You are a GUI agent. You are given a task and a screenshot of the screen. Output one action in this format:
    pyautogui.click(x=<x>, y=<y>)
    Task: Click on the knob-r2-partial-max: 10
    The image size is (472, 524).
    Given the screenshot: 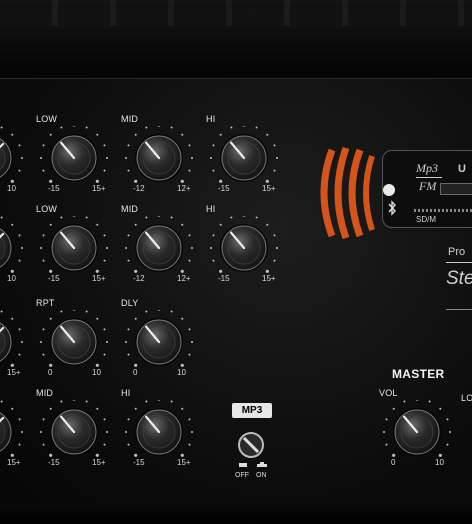 What is the action you would take?
    pyautogui.click(x=11, y=278)
    